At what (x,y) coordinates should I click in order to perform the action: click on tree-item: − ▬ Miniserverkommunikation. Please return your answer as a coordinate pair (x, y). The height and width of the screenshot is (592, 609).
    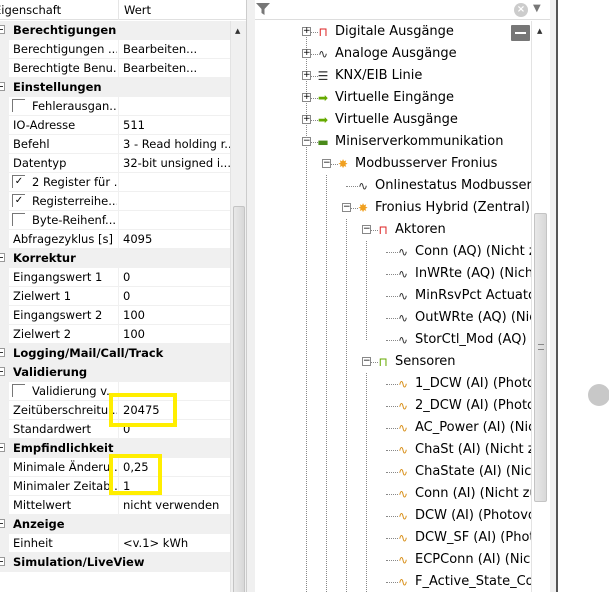
    Looking at the image, I should click on (393, 142).